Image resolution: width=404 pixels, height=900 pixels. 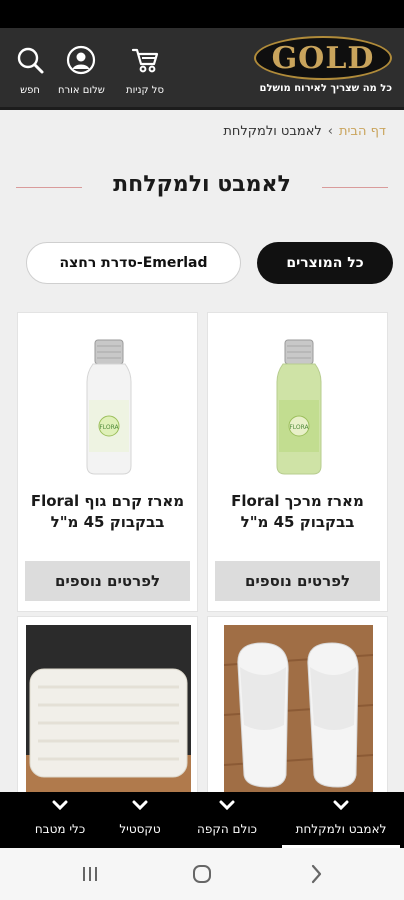 What do you see at coordinates (60, 820) in the screenshot?
I see `category-kitchenware: כלי מטבח` at bounding box center [60, 820].